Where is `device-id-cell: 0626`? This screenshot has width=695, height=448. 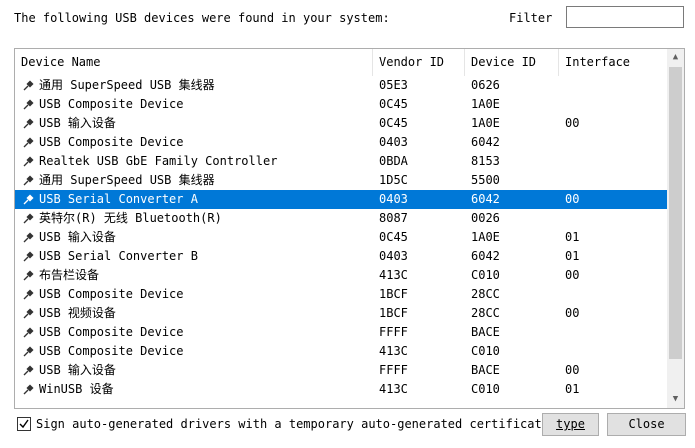 device-id-cell: 0626 is located at coordinates (485, 85).